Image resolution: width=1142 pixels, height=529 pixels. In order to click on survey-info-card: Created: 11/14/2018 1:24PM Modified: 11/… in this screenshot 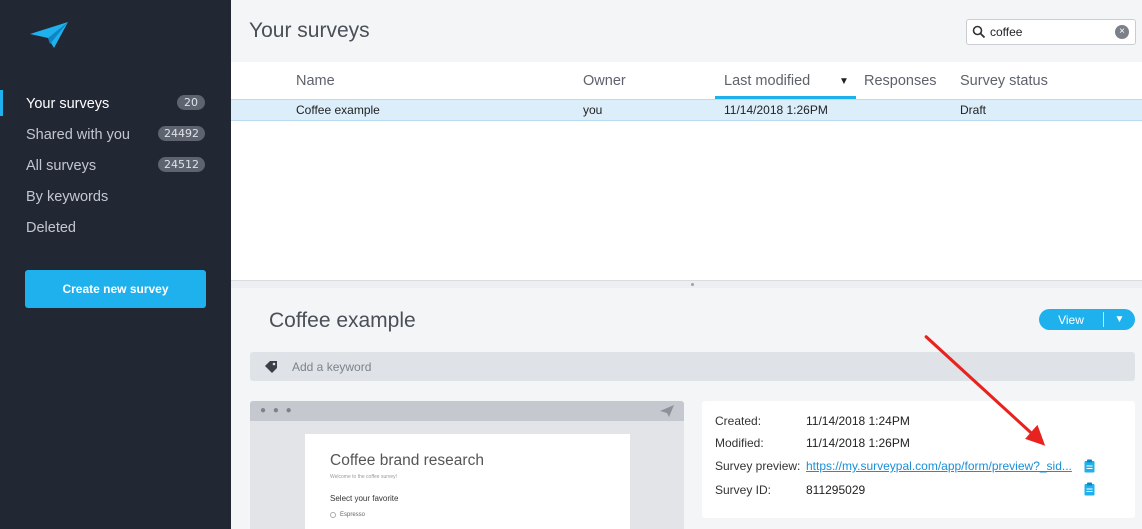, I will do `click(918, 459)`.